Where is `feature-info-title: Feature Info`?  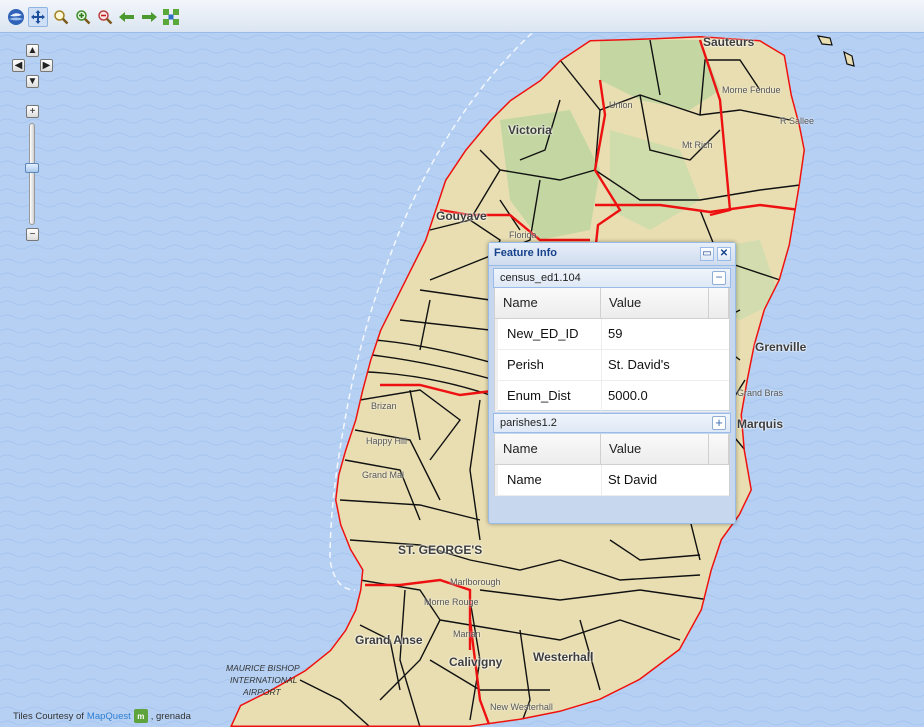
feature-info-title: Feature Info is located at coordinates (525, 253).